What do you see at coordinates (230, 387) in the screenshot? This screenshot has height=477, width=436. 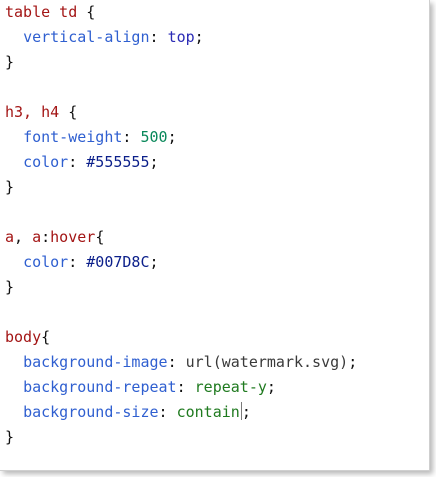 I see `css-keyword-value: repeat-y` at bounding box center [230, 387].